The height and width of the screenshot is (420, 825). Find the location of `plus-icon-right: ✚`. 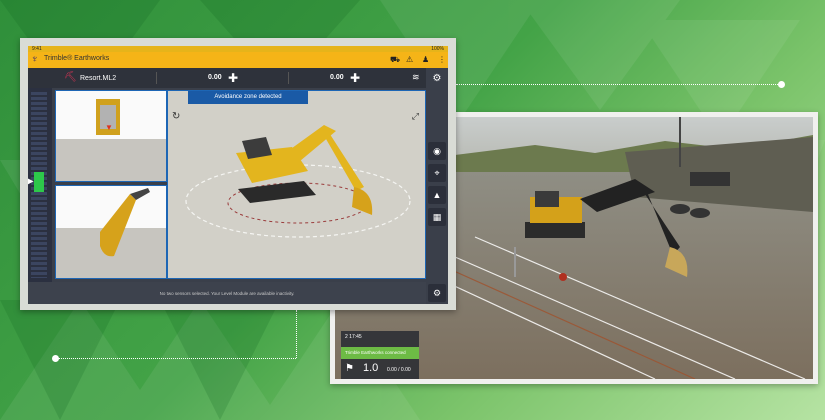

plus-icon-right: ✚ is located at coordinates (355, 78).